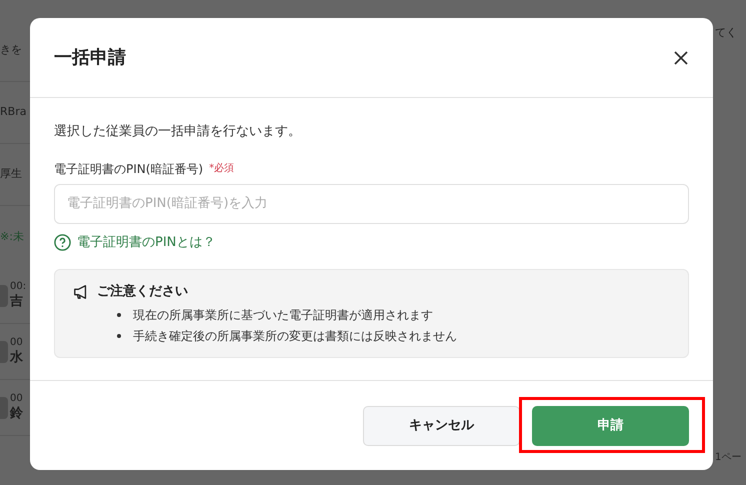 This screenshot has height=485, width=746. What do you see at coordinates (11, 174) in the screenshot?
I see `background-text: 厚生` at bounding box center [11, 174].